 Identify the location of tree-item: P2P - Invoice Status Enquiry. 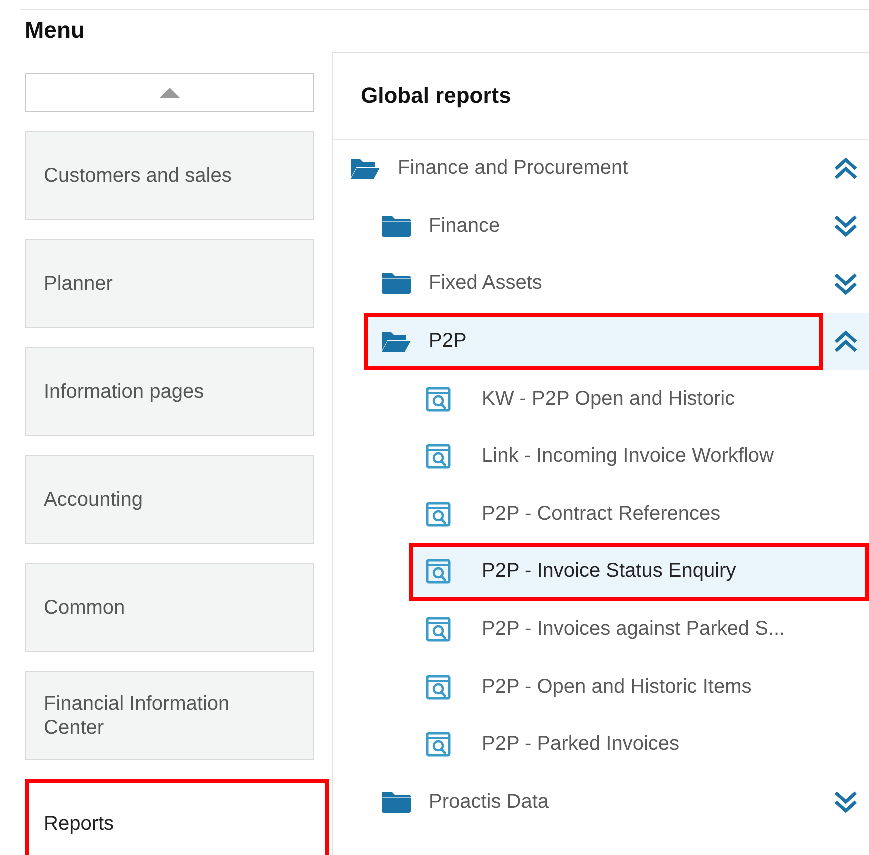
(639, 572).